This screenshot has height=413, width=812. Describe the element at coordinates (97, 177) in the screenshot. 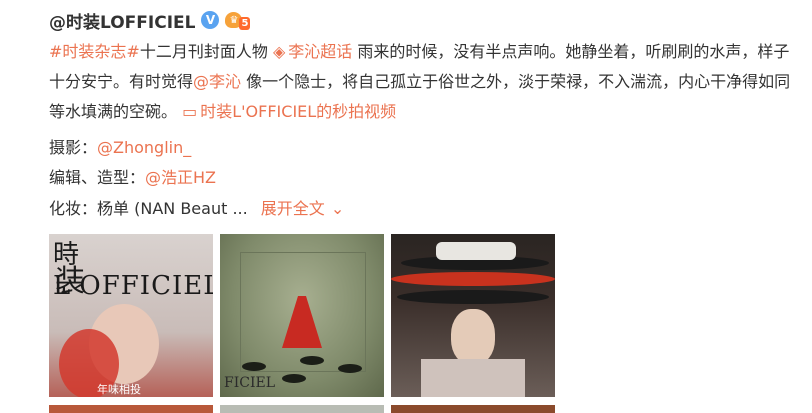

I see `credit-label: 编辑、造型：` at that location.